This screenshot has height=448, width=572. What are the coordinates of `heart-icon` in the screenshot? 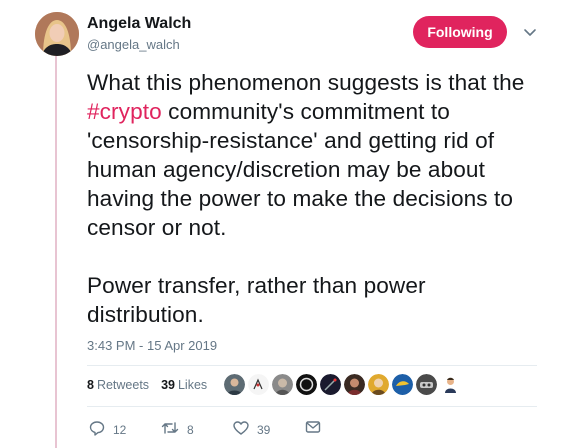 It's located at (241, 428).